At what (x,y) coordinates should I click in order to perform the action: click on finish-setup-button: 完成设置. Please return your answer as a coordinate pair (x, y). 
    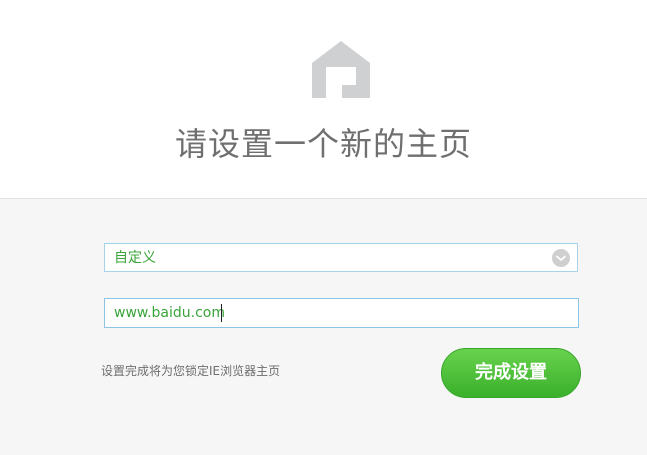
    Looking at the image, I should click on (511, 373).